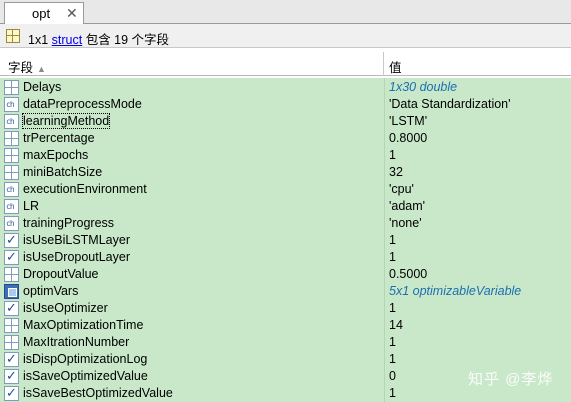  What do you see at coordinates (285, 223) in the screenshot?
I see `table-row: ch trainingProgress 'none'` at bounding box center [285, 223].